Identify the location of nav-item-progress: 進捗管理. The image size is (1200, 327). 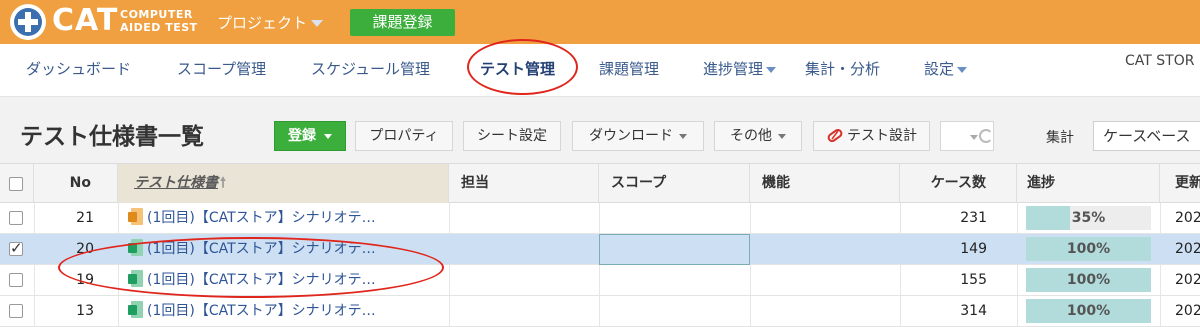
(740, 68).